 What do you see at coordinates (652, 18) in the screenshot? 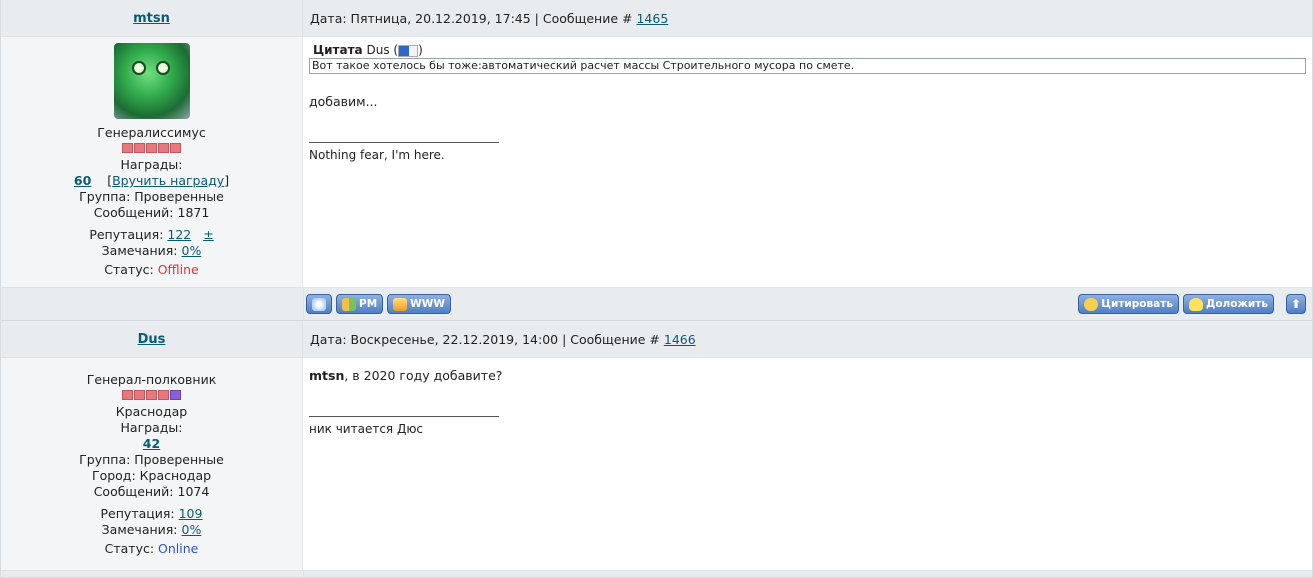
I see `message-number-link: 1465` at bounding box center [652, 18].